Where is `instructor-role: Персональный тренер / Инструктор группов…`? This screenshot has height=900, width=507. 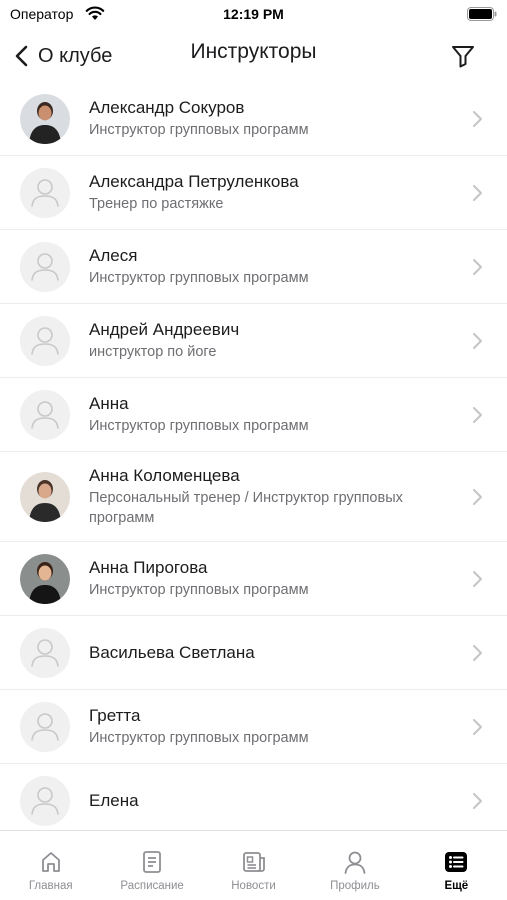 instructor-role: Персональный тренер / Инструктор группов… is located at coordinates (246, 508).